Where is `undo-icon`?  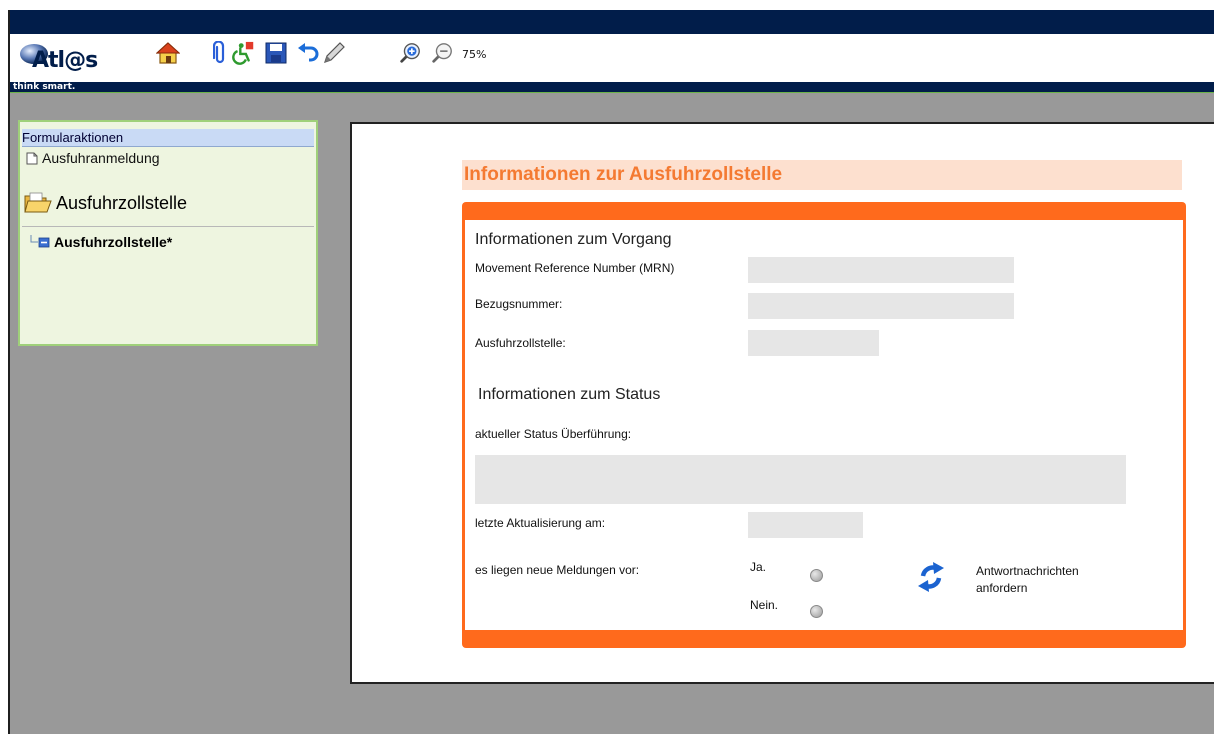 undo-icon is located at coordinates (308, 53).